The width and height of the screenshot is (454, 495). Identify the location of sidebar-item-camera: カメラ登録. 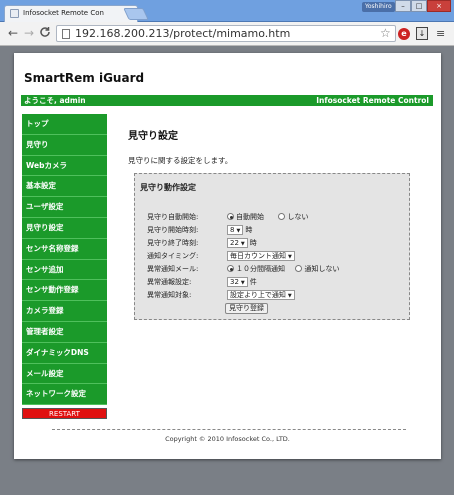
(64, 311).